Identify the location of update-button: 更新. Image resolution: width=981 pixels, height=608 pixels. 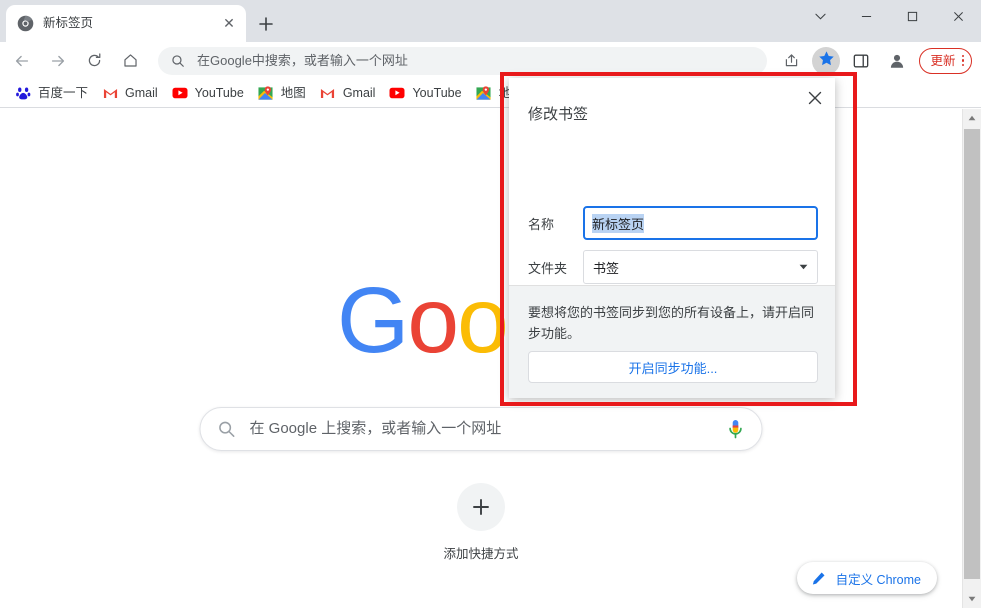
(945, 60).